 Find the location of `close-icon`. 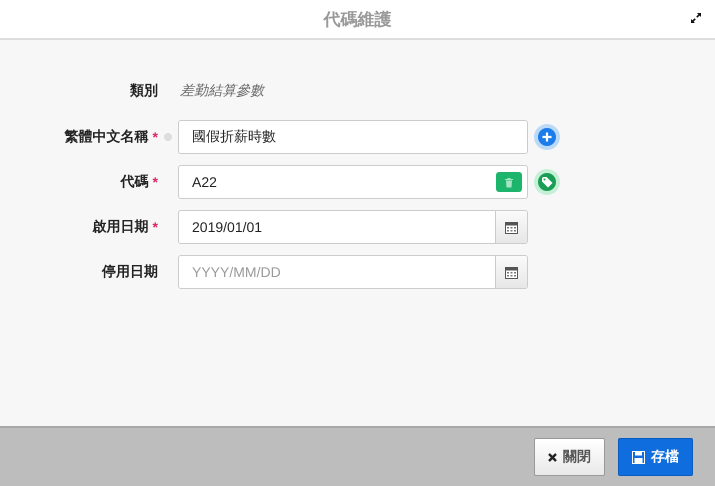

close-icon is located at coordinates (552, 457).